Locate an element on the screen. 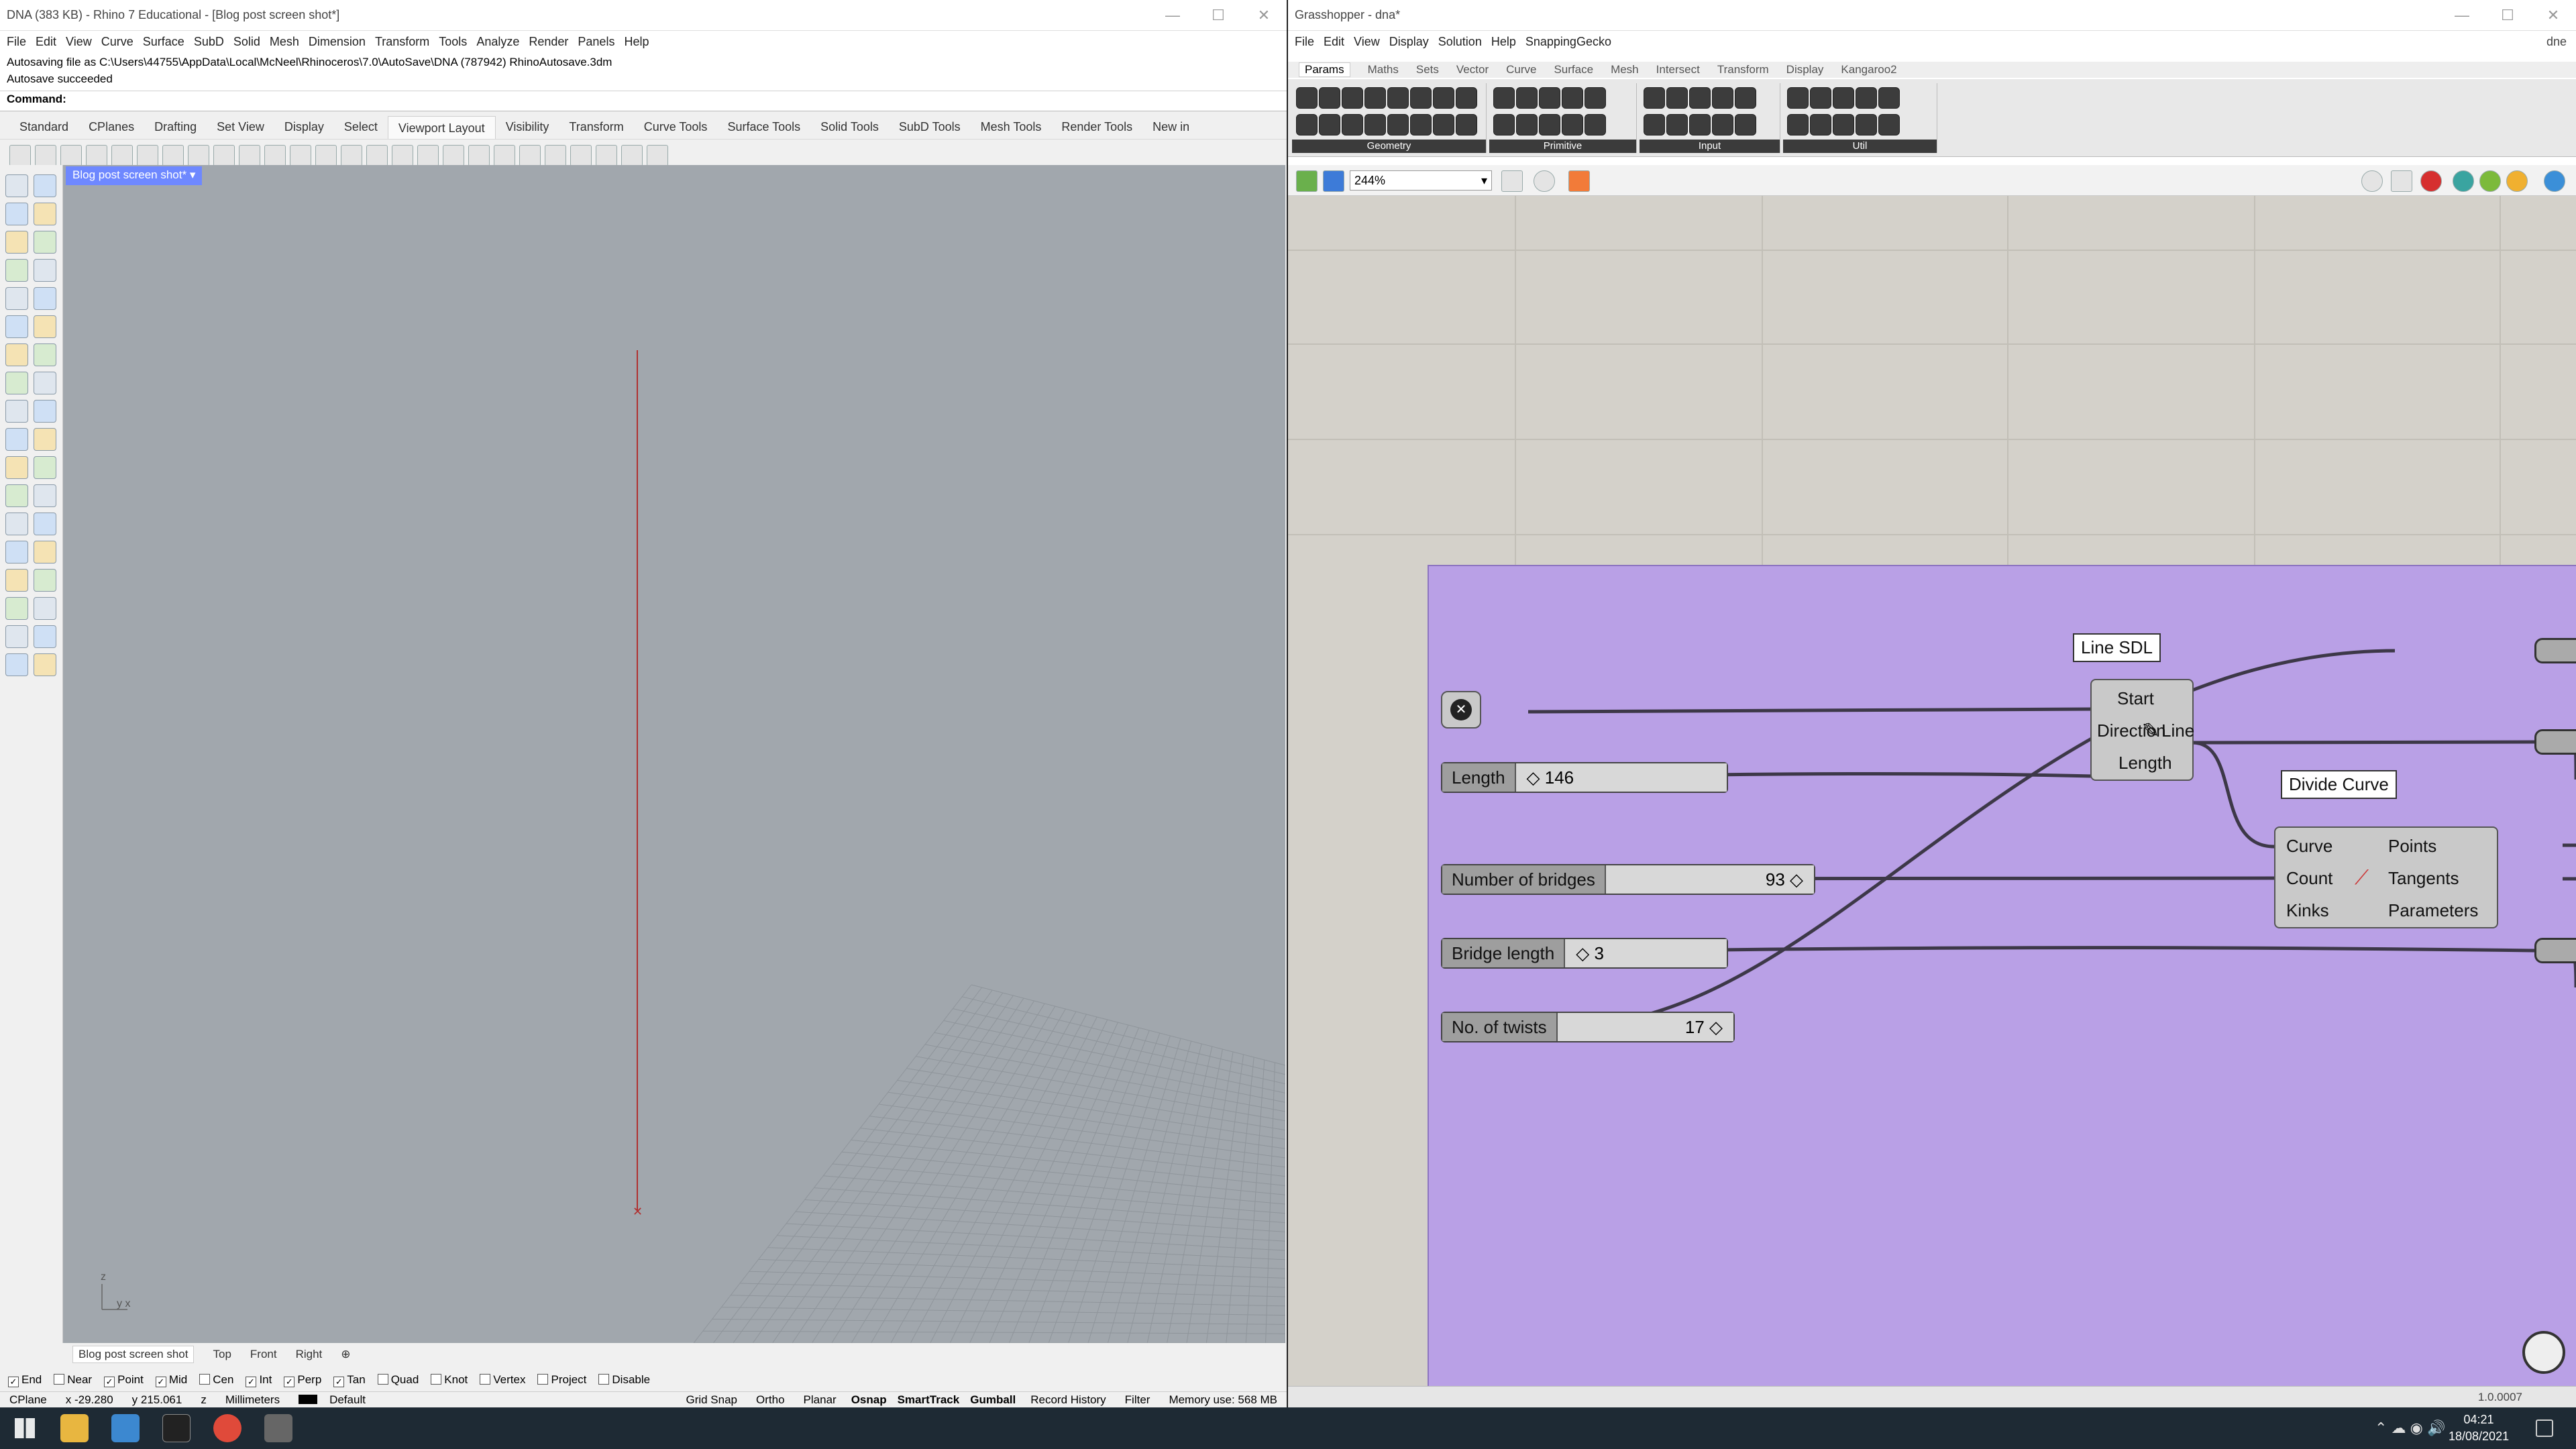 The image size is (2576, 1449). osnap-point: ✓ Point is located at coordinates (124, 1380).